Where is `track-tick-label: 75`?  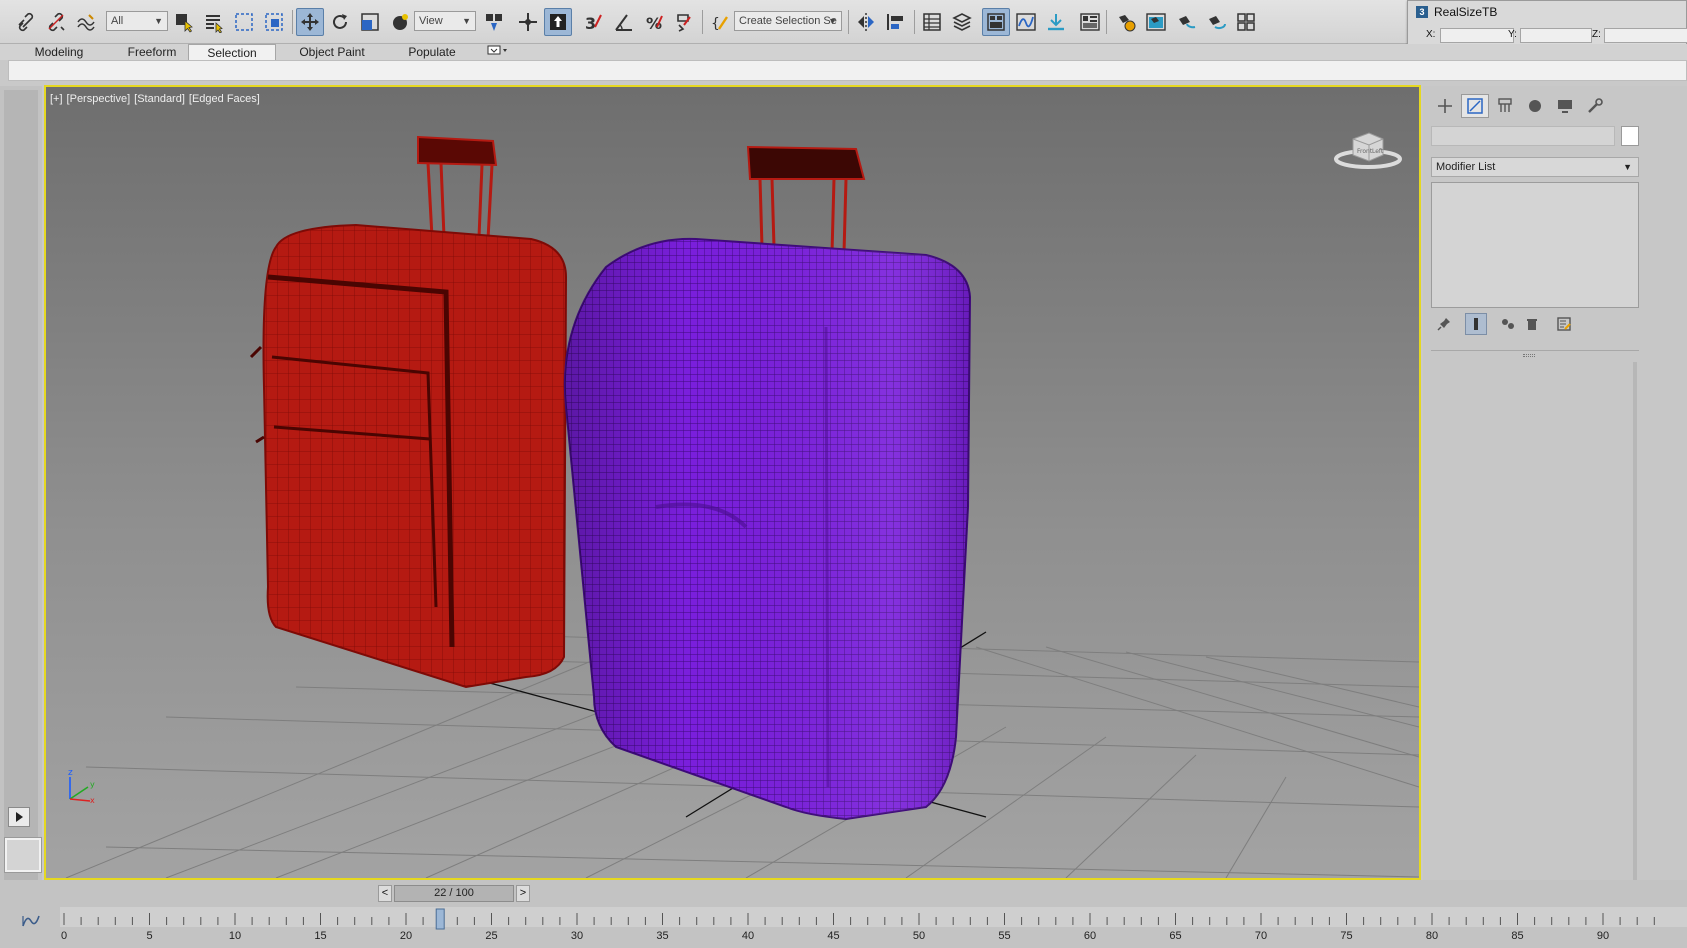 track-tick-label: 75 is located at coordinates (1346, 936).